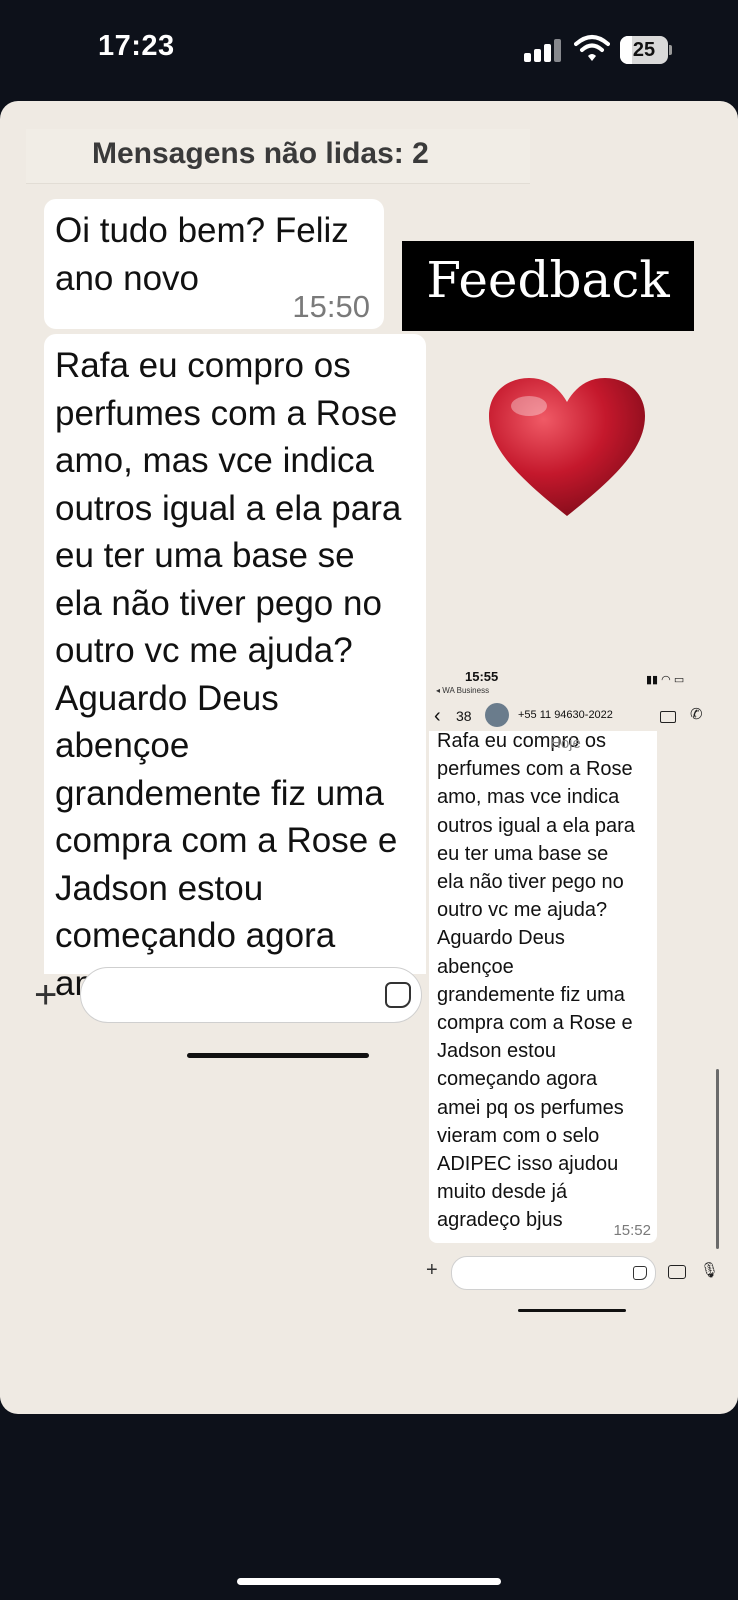 The width and height of the screenshot is (738, 1600). Describe the element at coordinates (710, 1270) in the screenshot. I see `microphone-icon: 🎙` at that location.